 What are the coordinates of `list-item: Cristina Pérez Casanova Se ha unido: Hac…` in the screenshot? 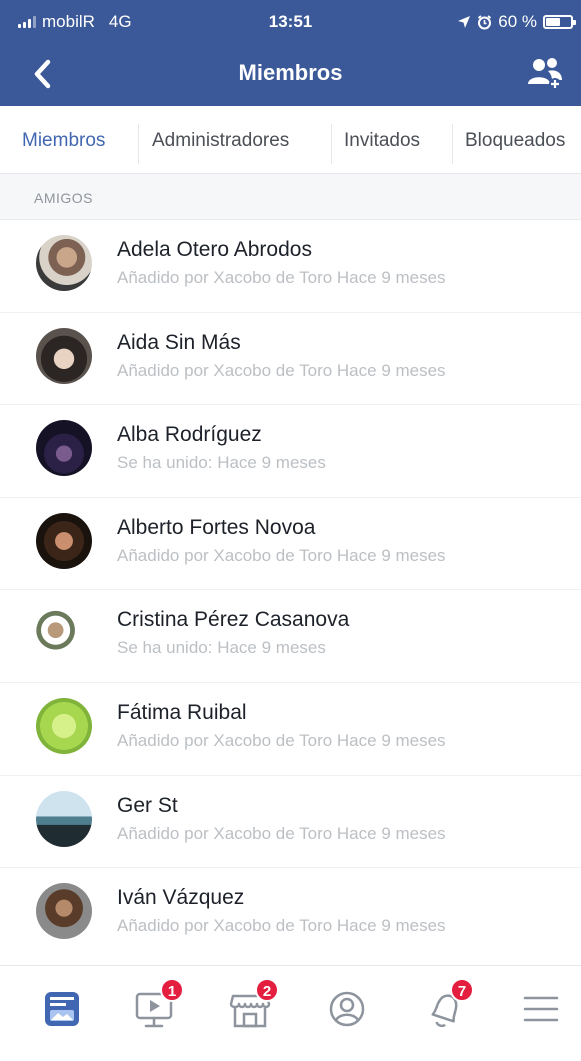 It's located at (290, 636).